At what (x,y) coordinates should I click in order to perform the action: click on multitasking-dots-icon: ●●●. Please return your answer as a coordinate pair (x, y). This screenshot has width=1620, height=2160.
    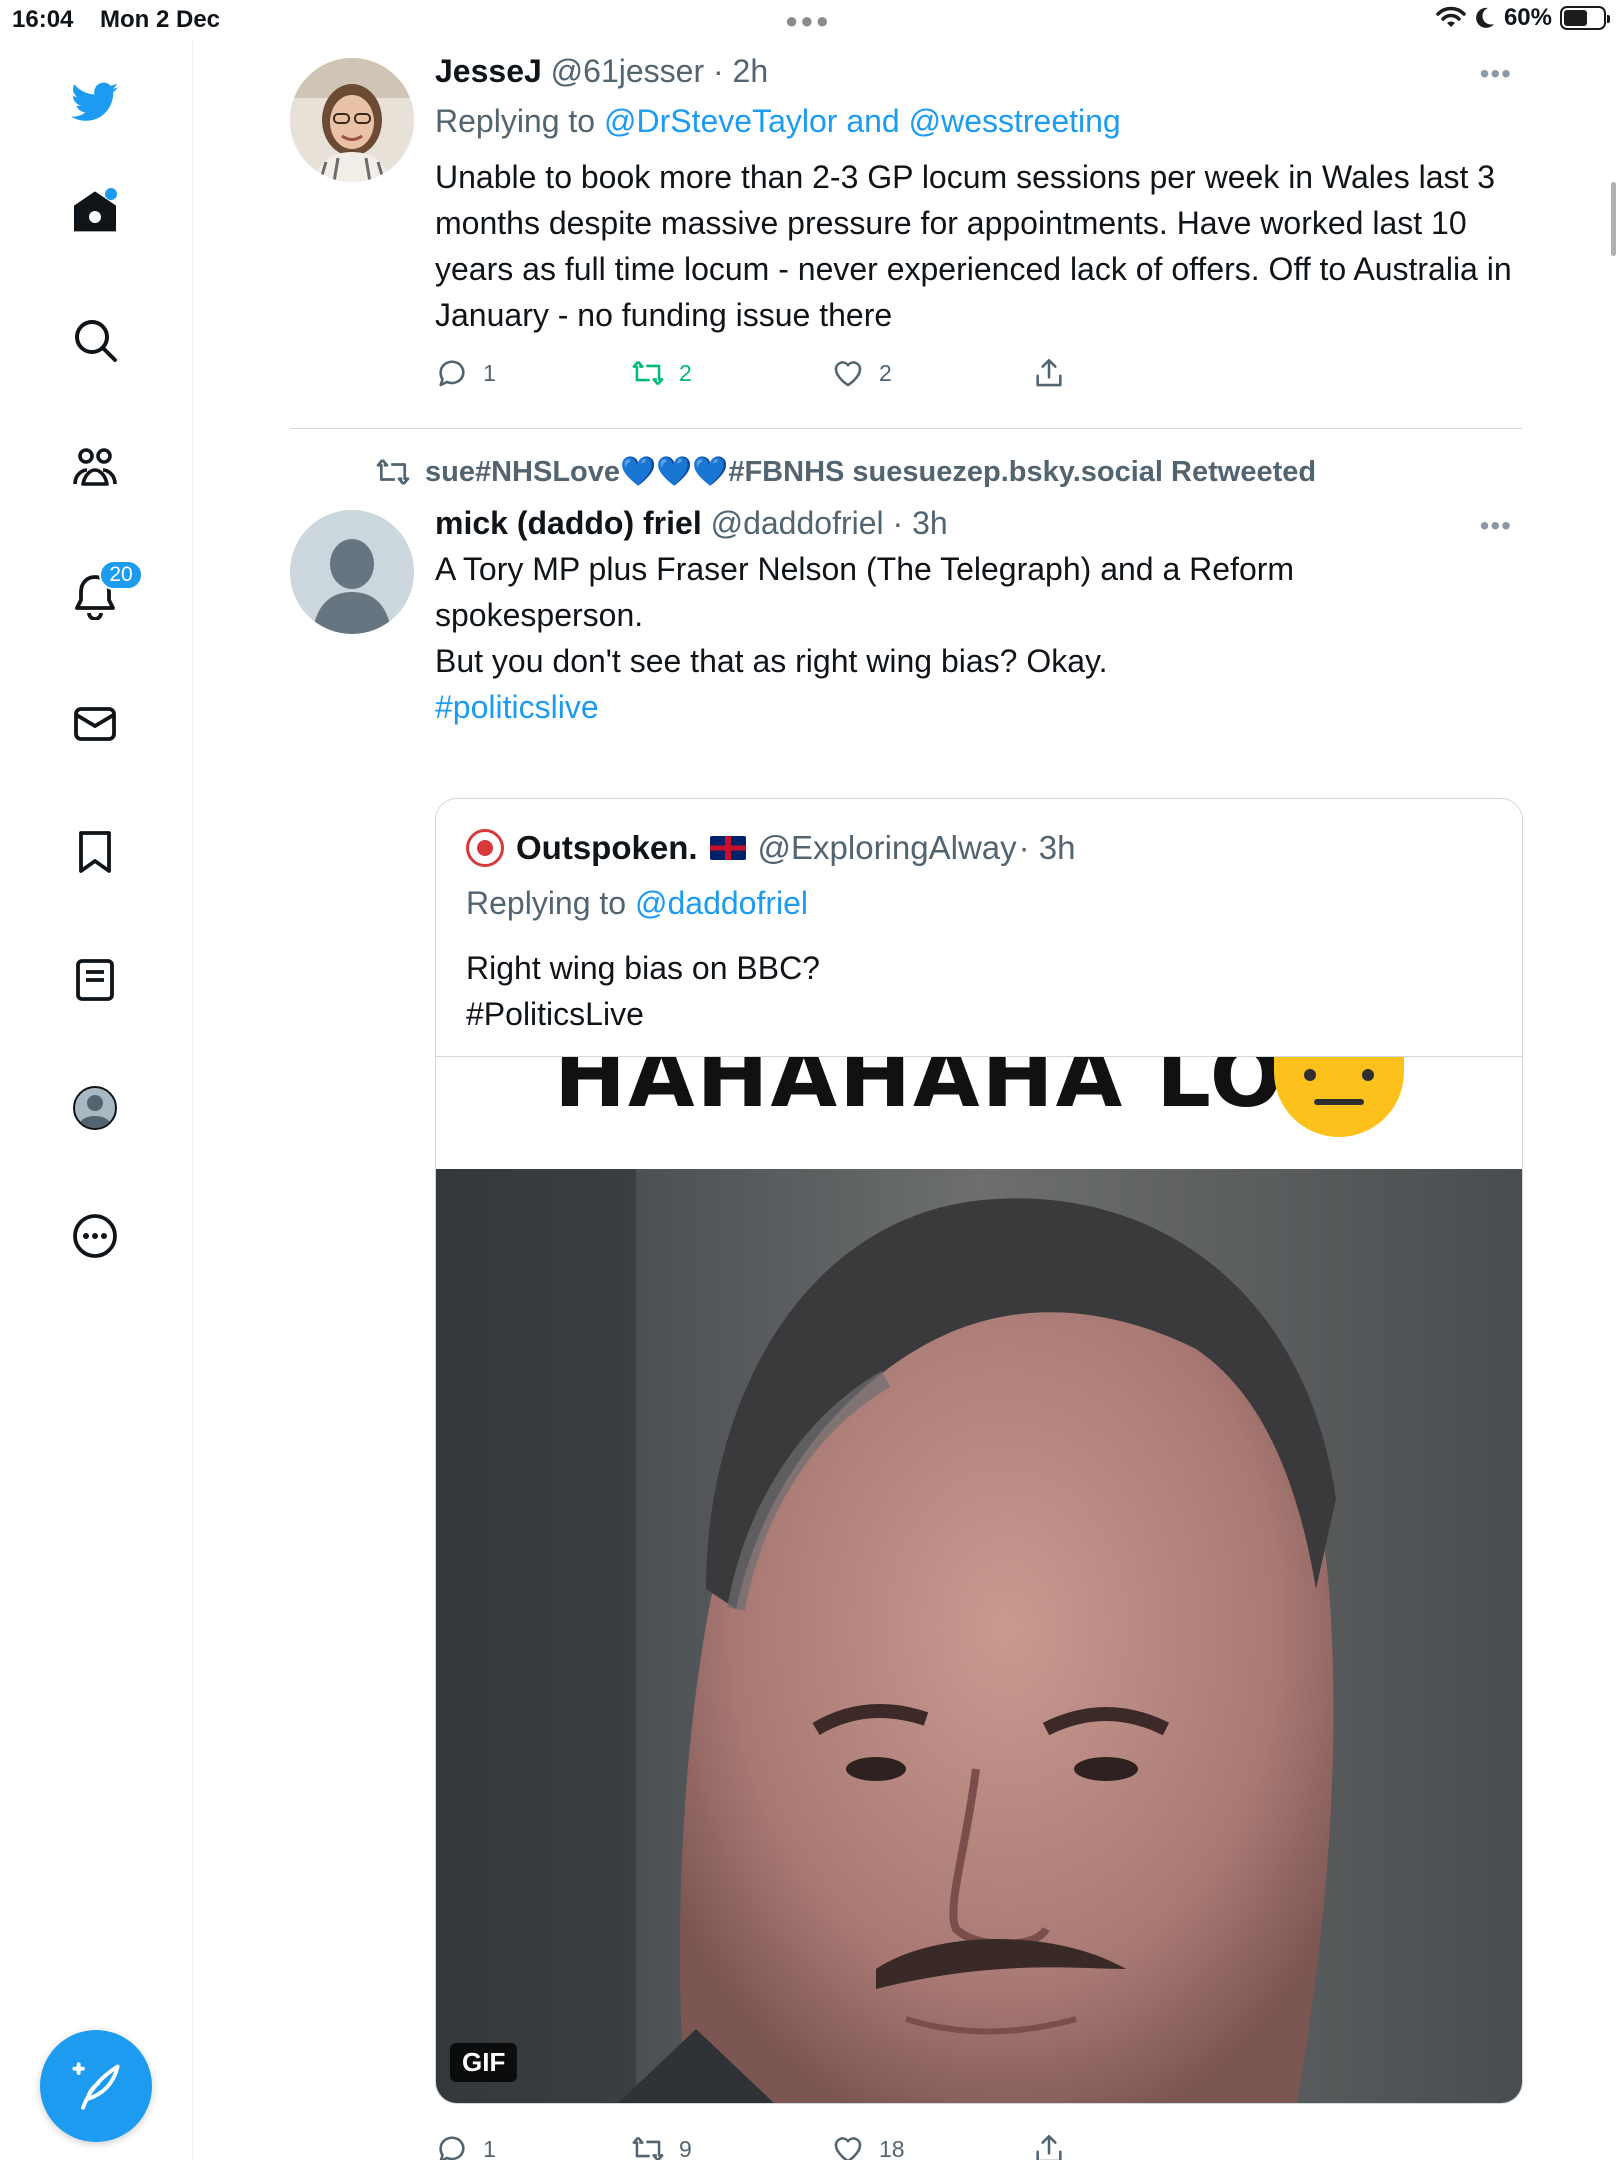
    Looking at the image, I should click on (808, 21).